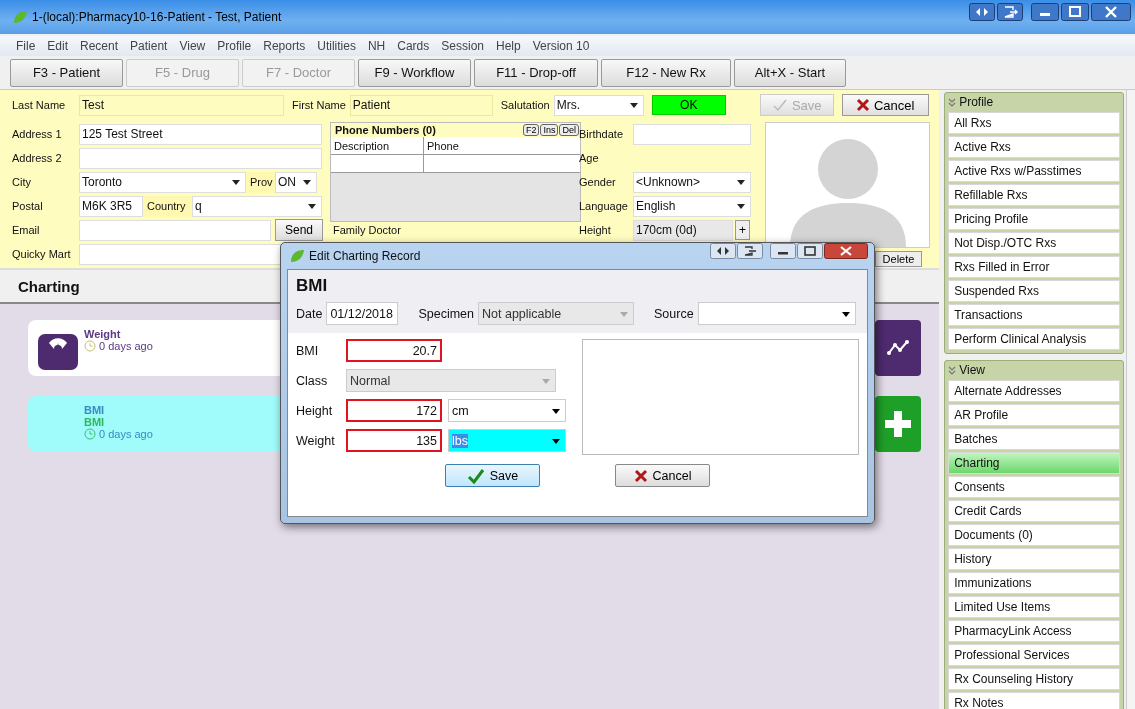 The image size is (1135, 709). What do you see at coordinates (1034, 583) in the screenshot?
I see `sidebar-item: Immunizations` at bounding box center [1034, 583].